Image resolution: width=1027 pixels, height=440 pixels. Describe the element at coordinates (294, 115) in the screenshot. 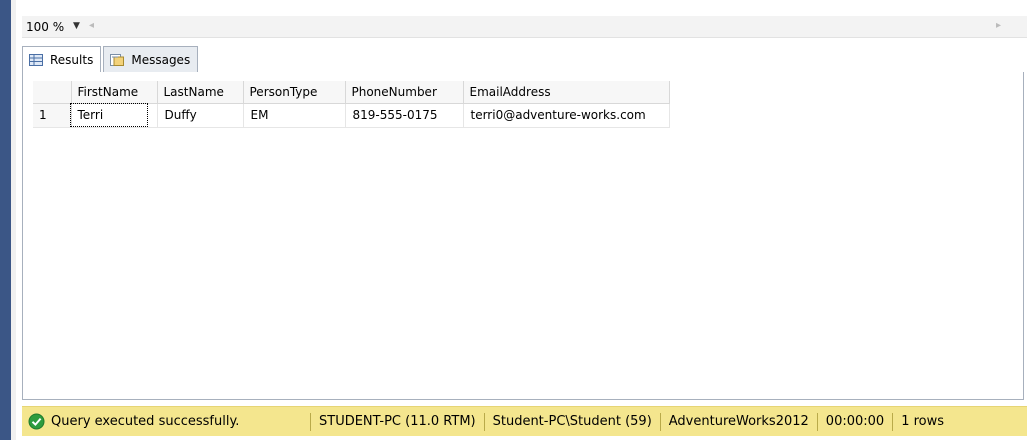

I see `grid-cell: EM` at that location.